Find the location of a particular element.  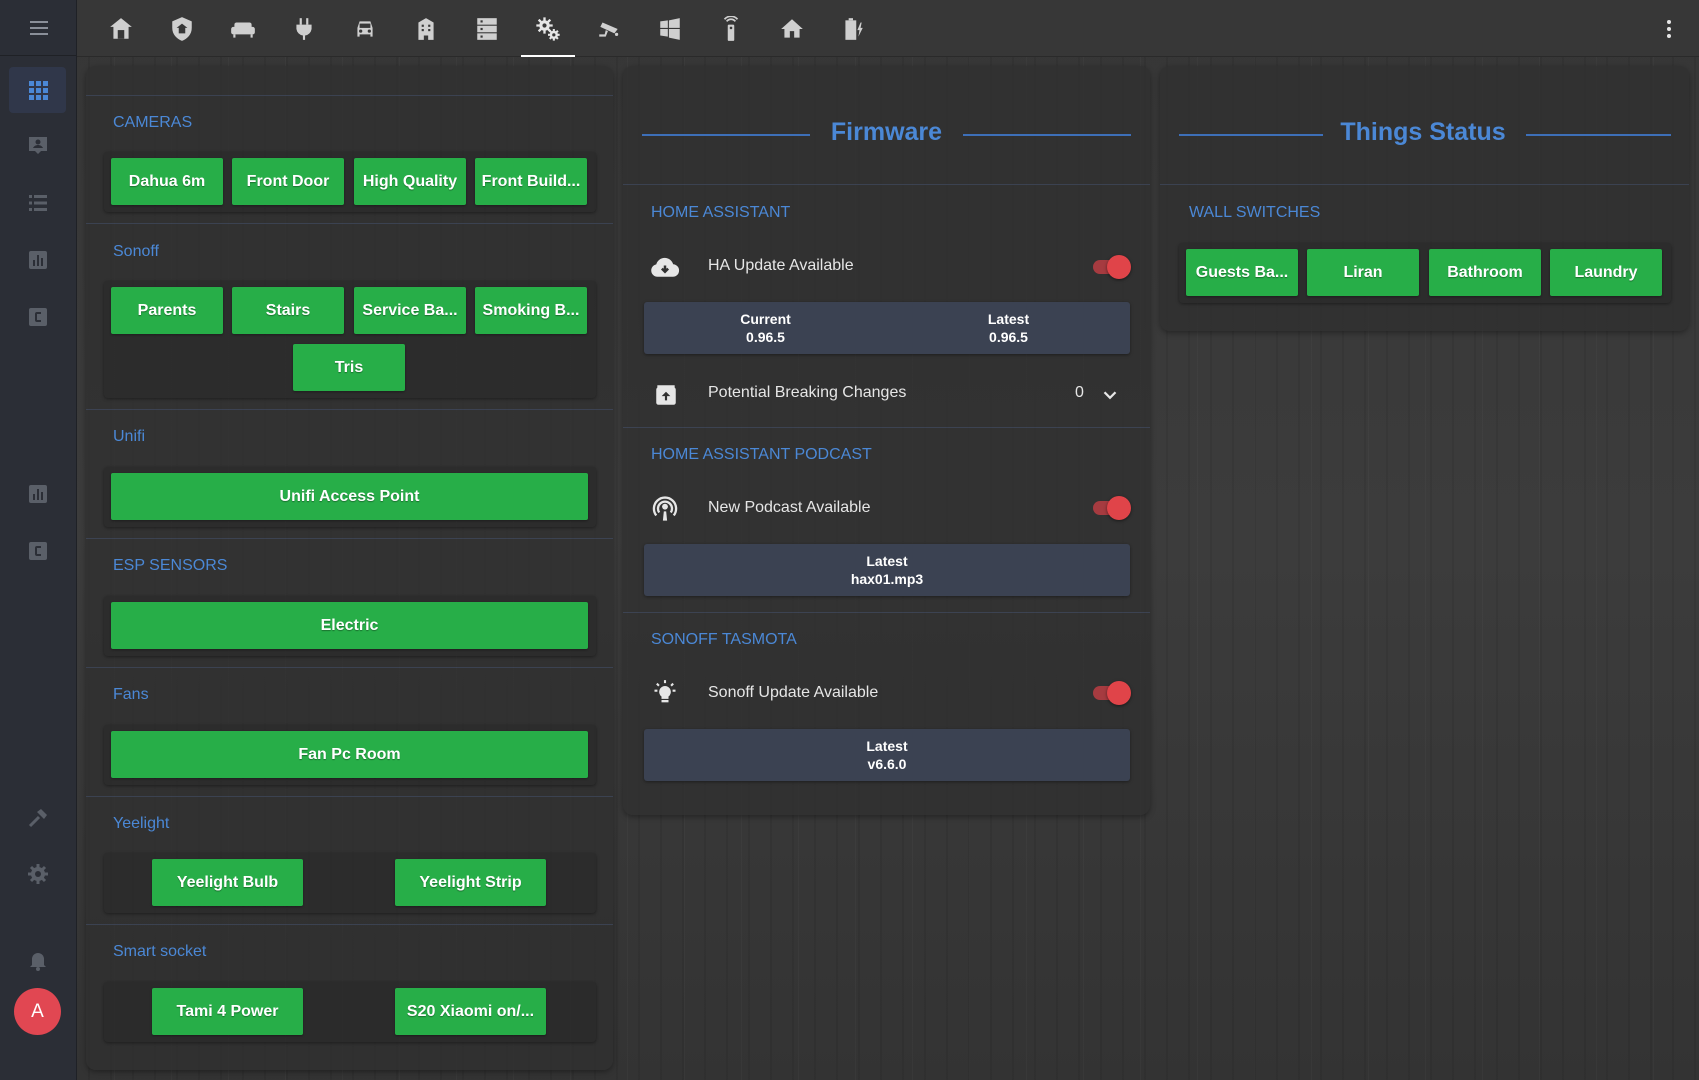

tab-building is located at coordinates (426, 28).